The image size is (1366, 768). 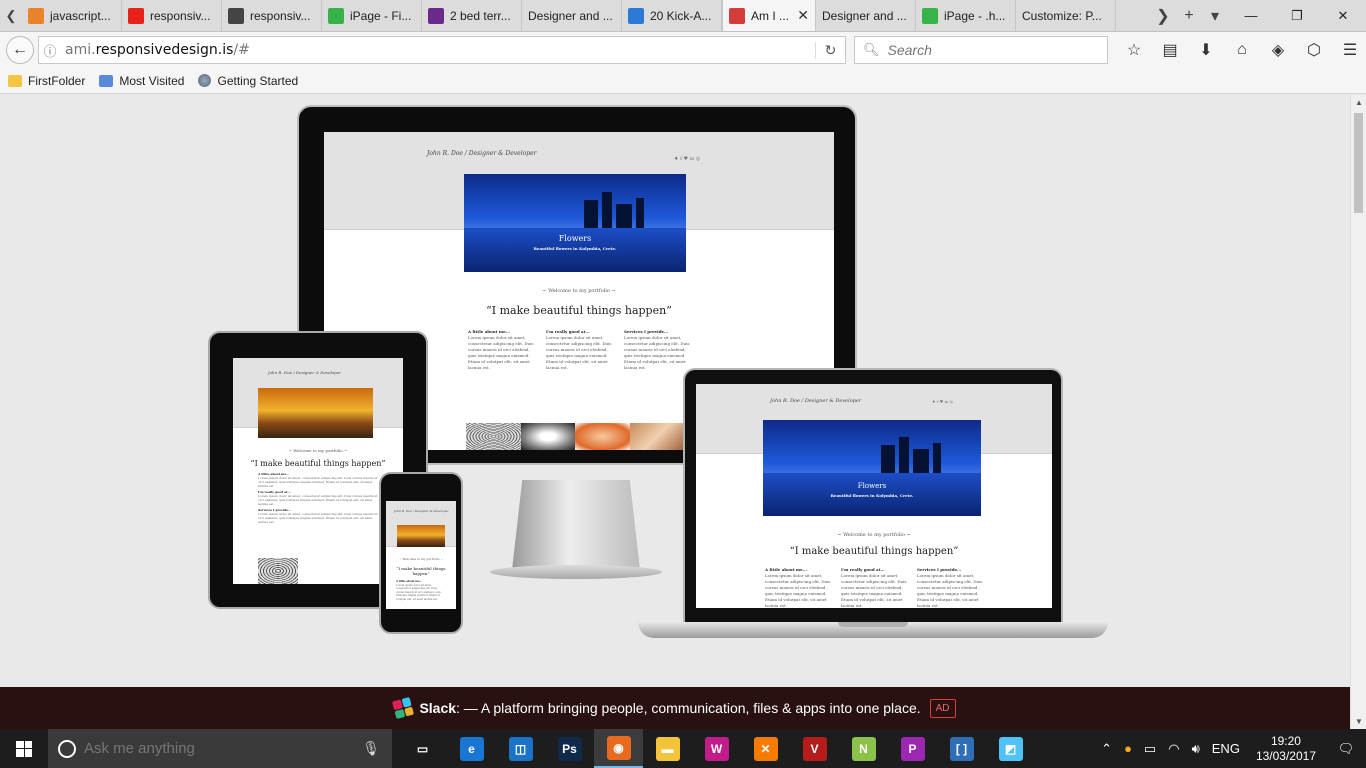 I want to click on start-button, so click(x=24, y=748).